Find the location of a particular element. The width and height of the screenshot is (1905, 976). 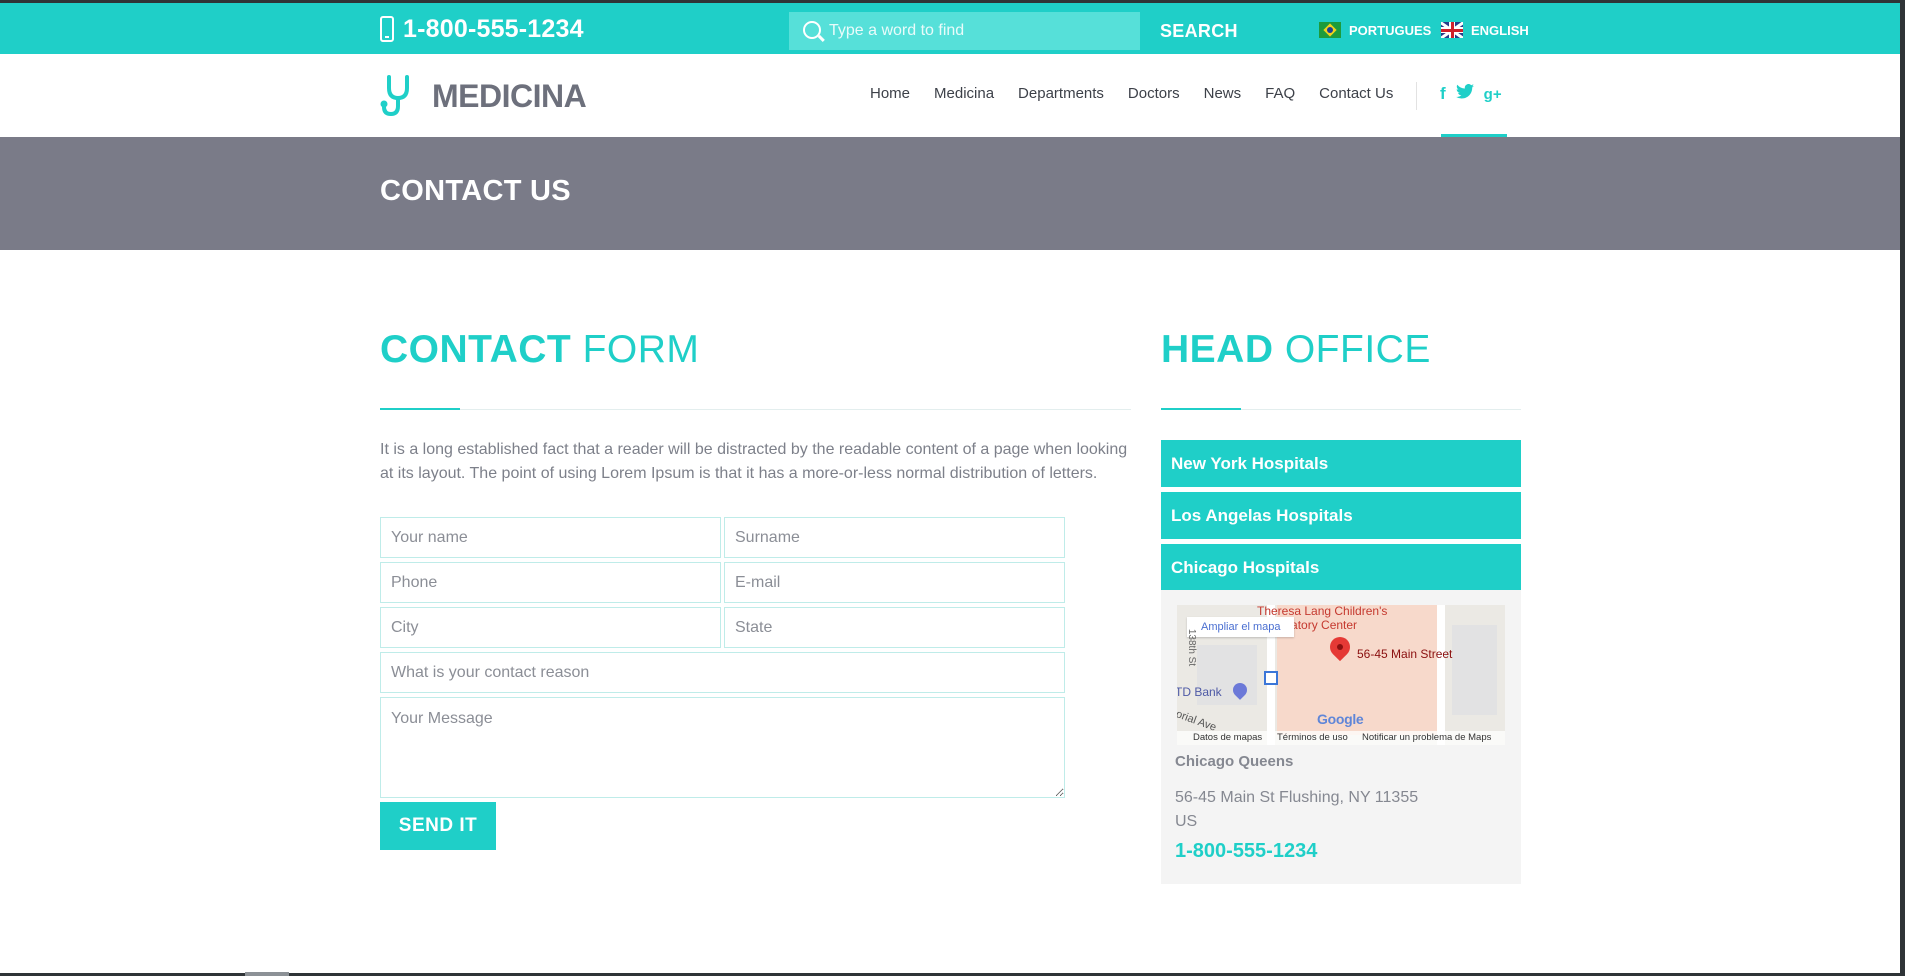

address-line-2: US is located at coordinates (1186, 821).